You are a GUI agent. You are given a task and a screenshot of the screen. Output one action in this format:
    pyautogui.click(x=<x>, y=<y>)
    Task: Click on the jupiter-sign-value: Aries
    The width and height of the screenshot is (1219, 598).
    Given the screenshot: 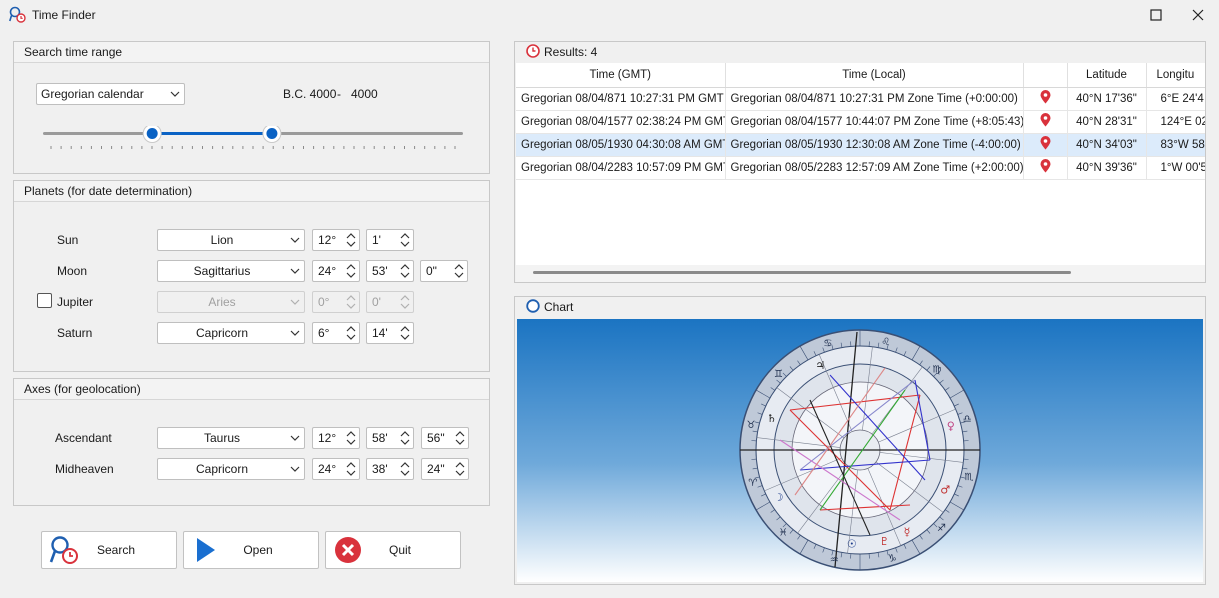 What is the action you would take?
    pyautogui.click(x=222, y=302)
    